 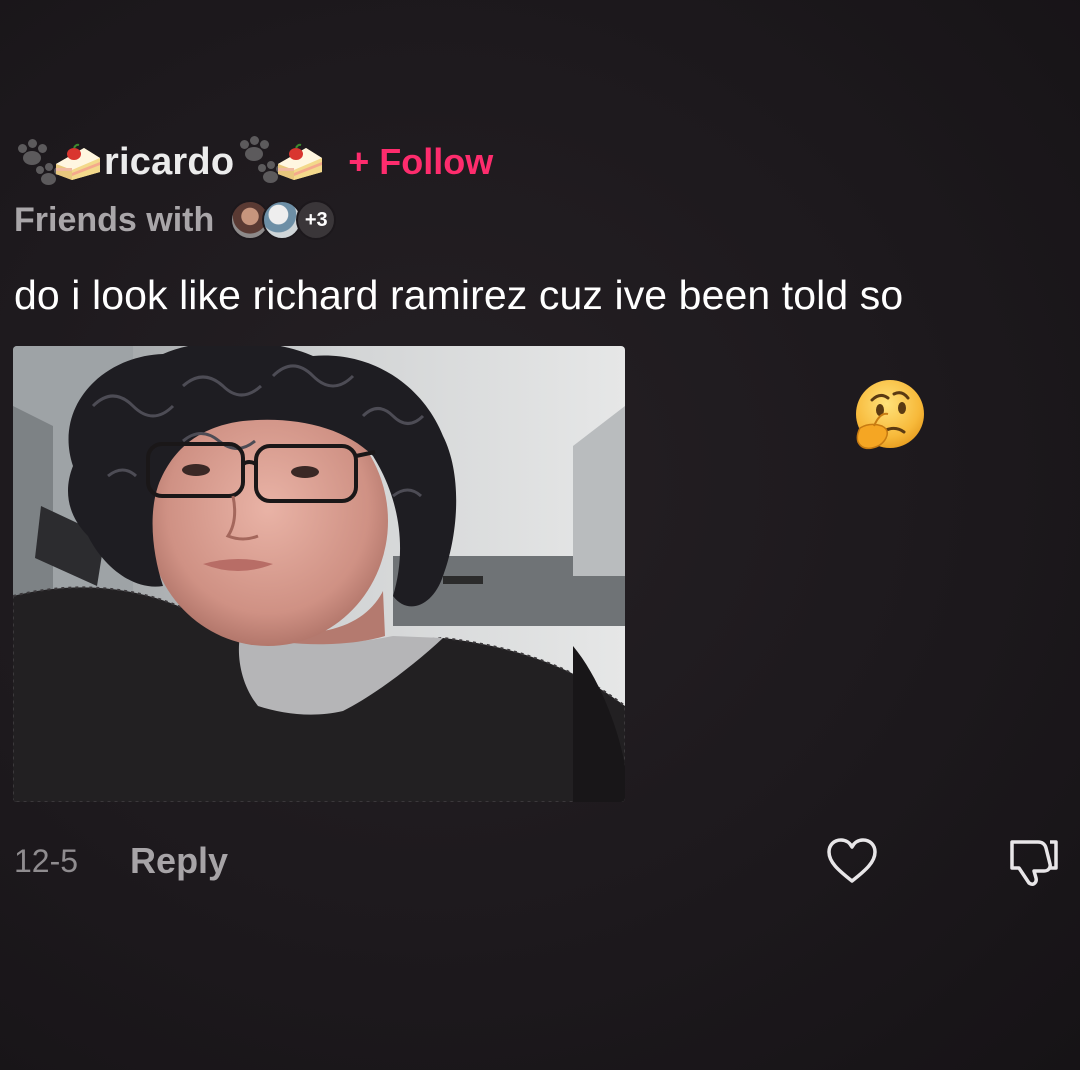 What do you see at coordinates (420, 162) in the screenshot?
I see `follow-button: + Follow` at bounding box center [420, 162].